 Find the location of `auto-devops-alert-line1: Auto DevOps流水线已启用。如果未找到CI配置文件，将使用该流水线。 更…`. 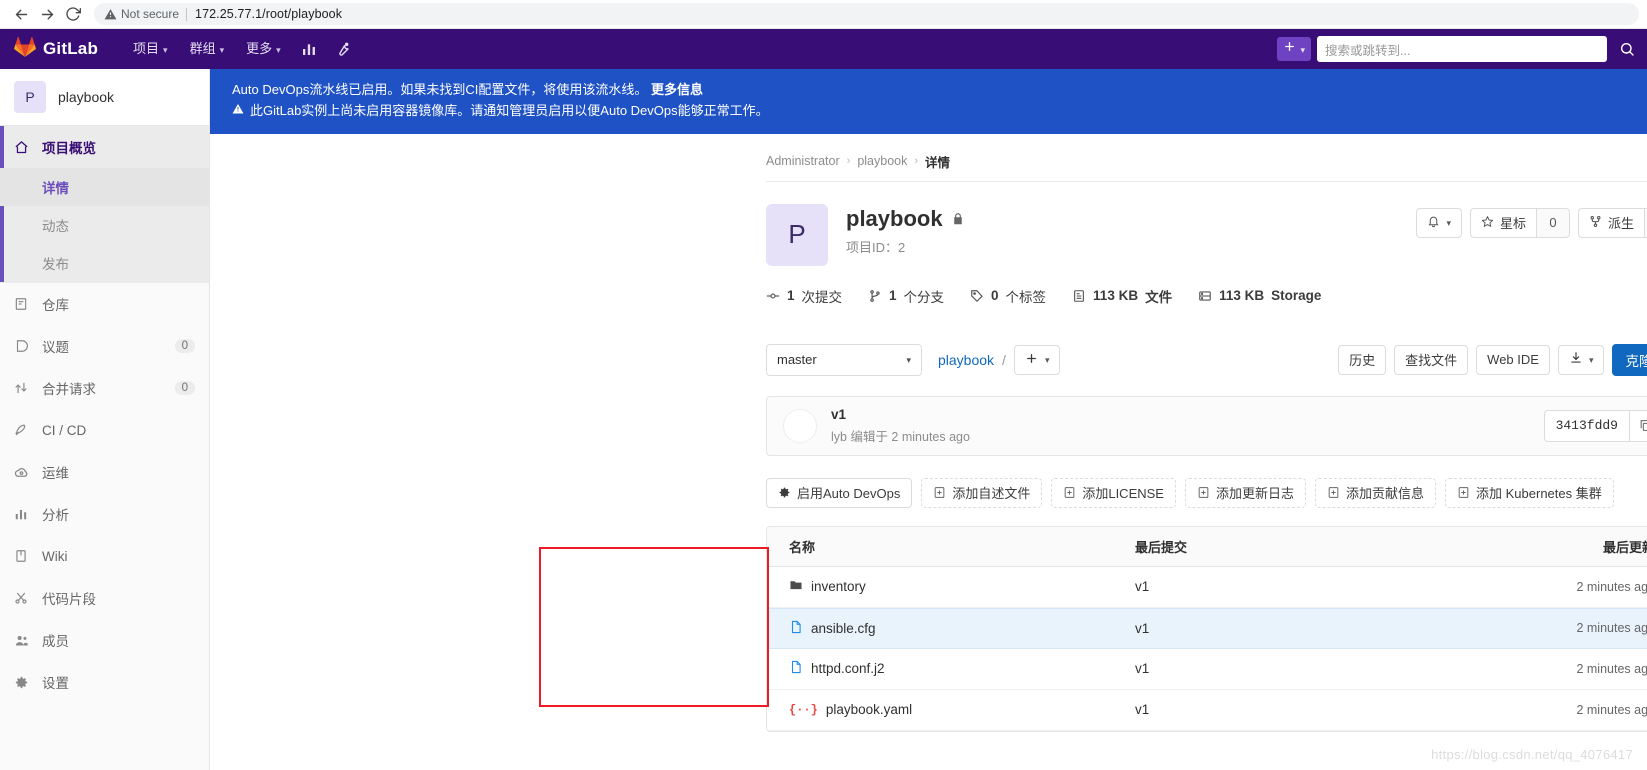

auto-devops-alert-line1: Auto DevOps流水线已启用。如果未找到CI配置文件，将使用该流水线。 更… is located at coordinates (928, 89).